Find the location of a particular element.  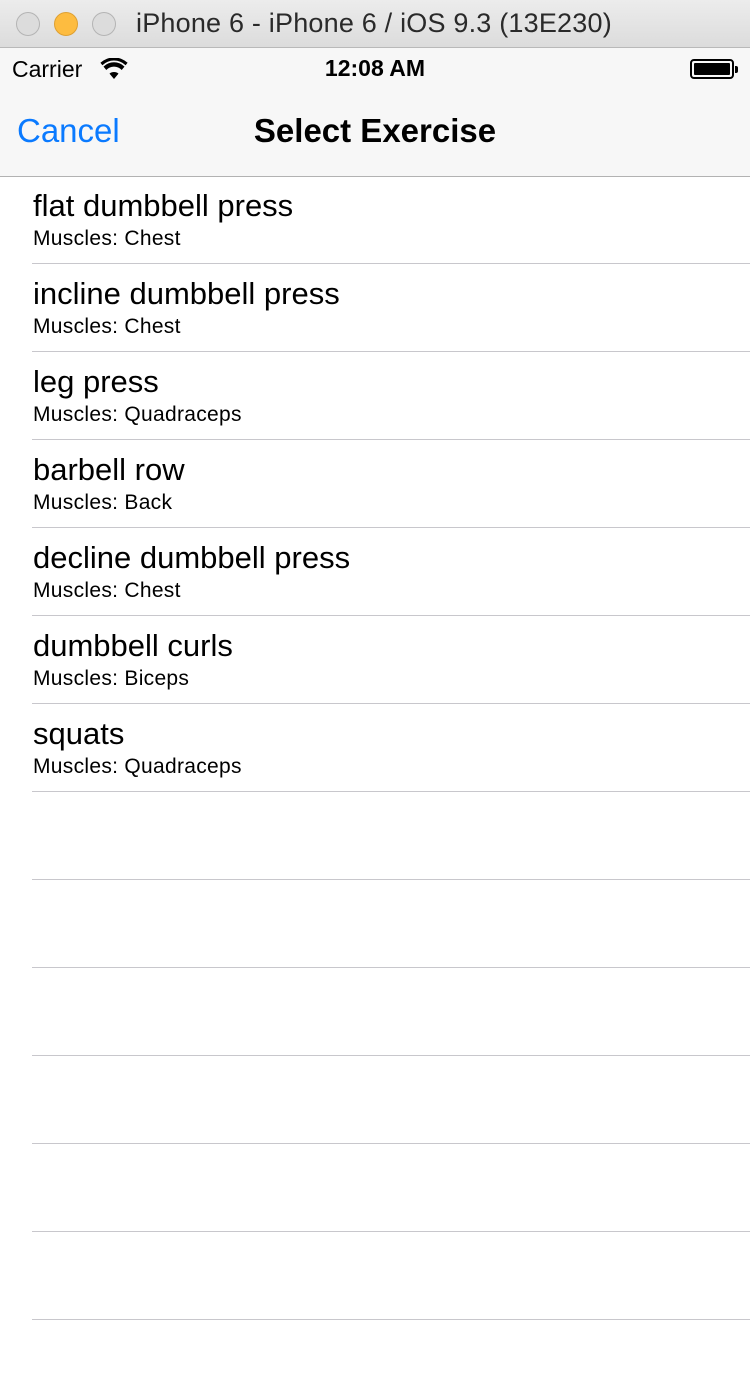

exercise-muscles: Muscles: Back is located at coordinates (103, 502).